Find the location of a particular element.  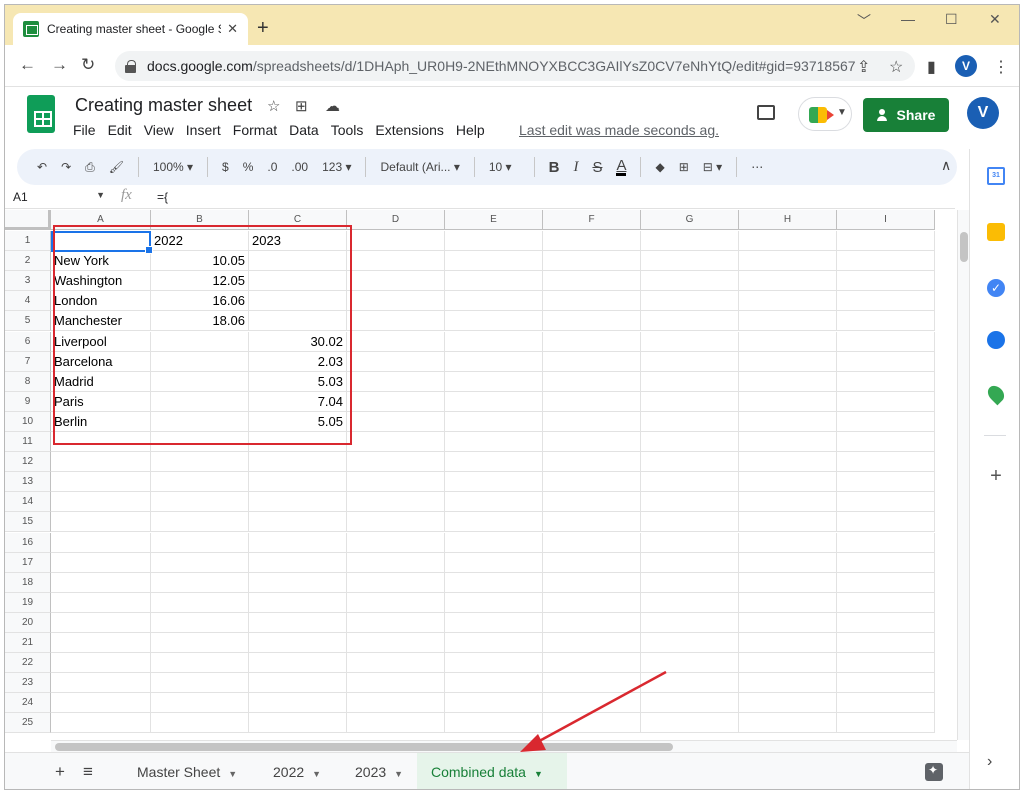

cell-e6 is located at coordinates (494, 341).